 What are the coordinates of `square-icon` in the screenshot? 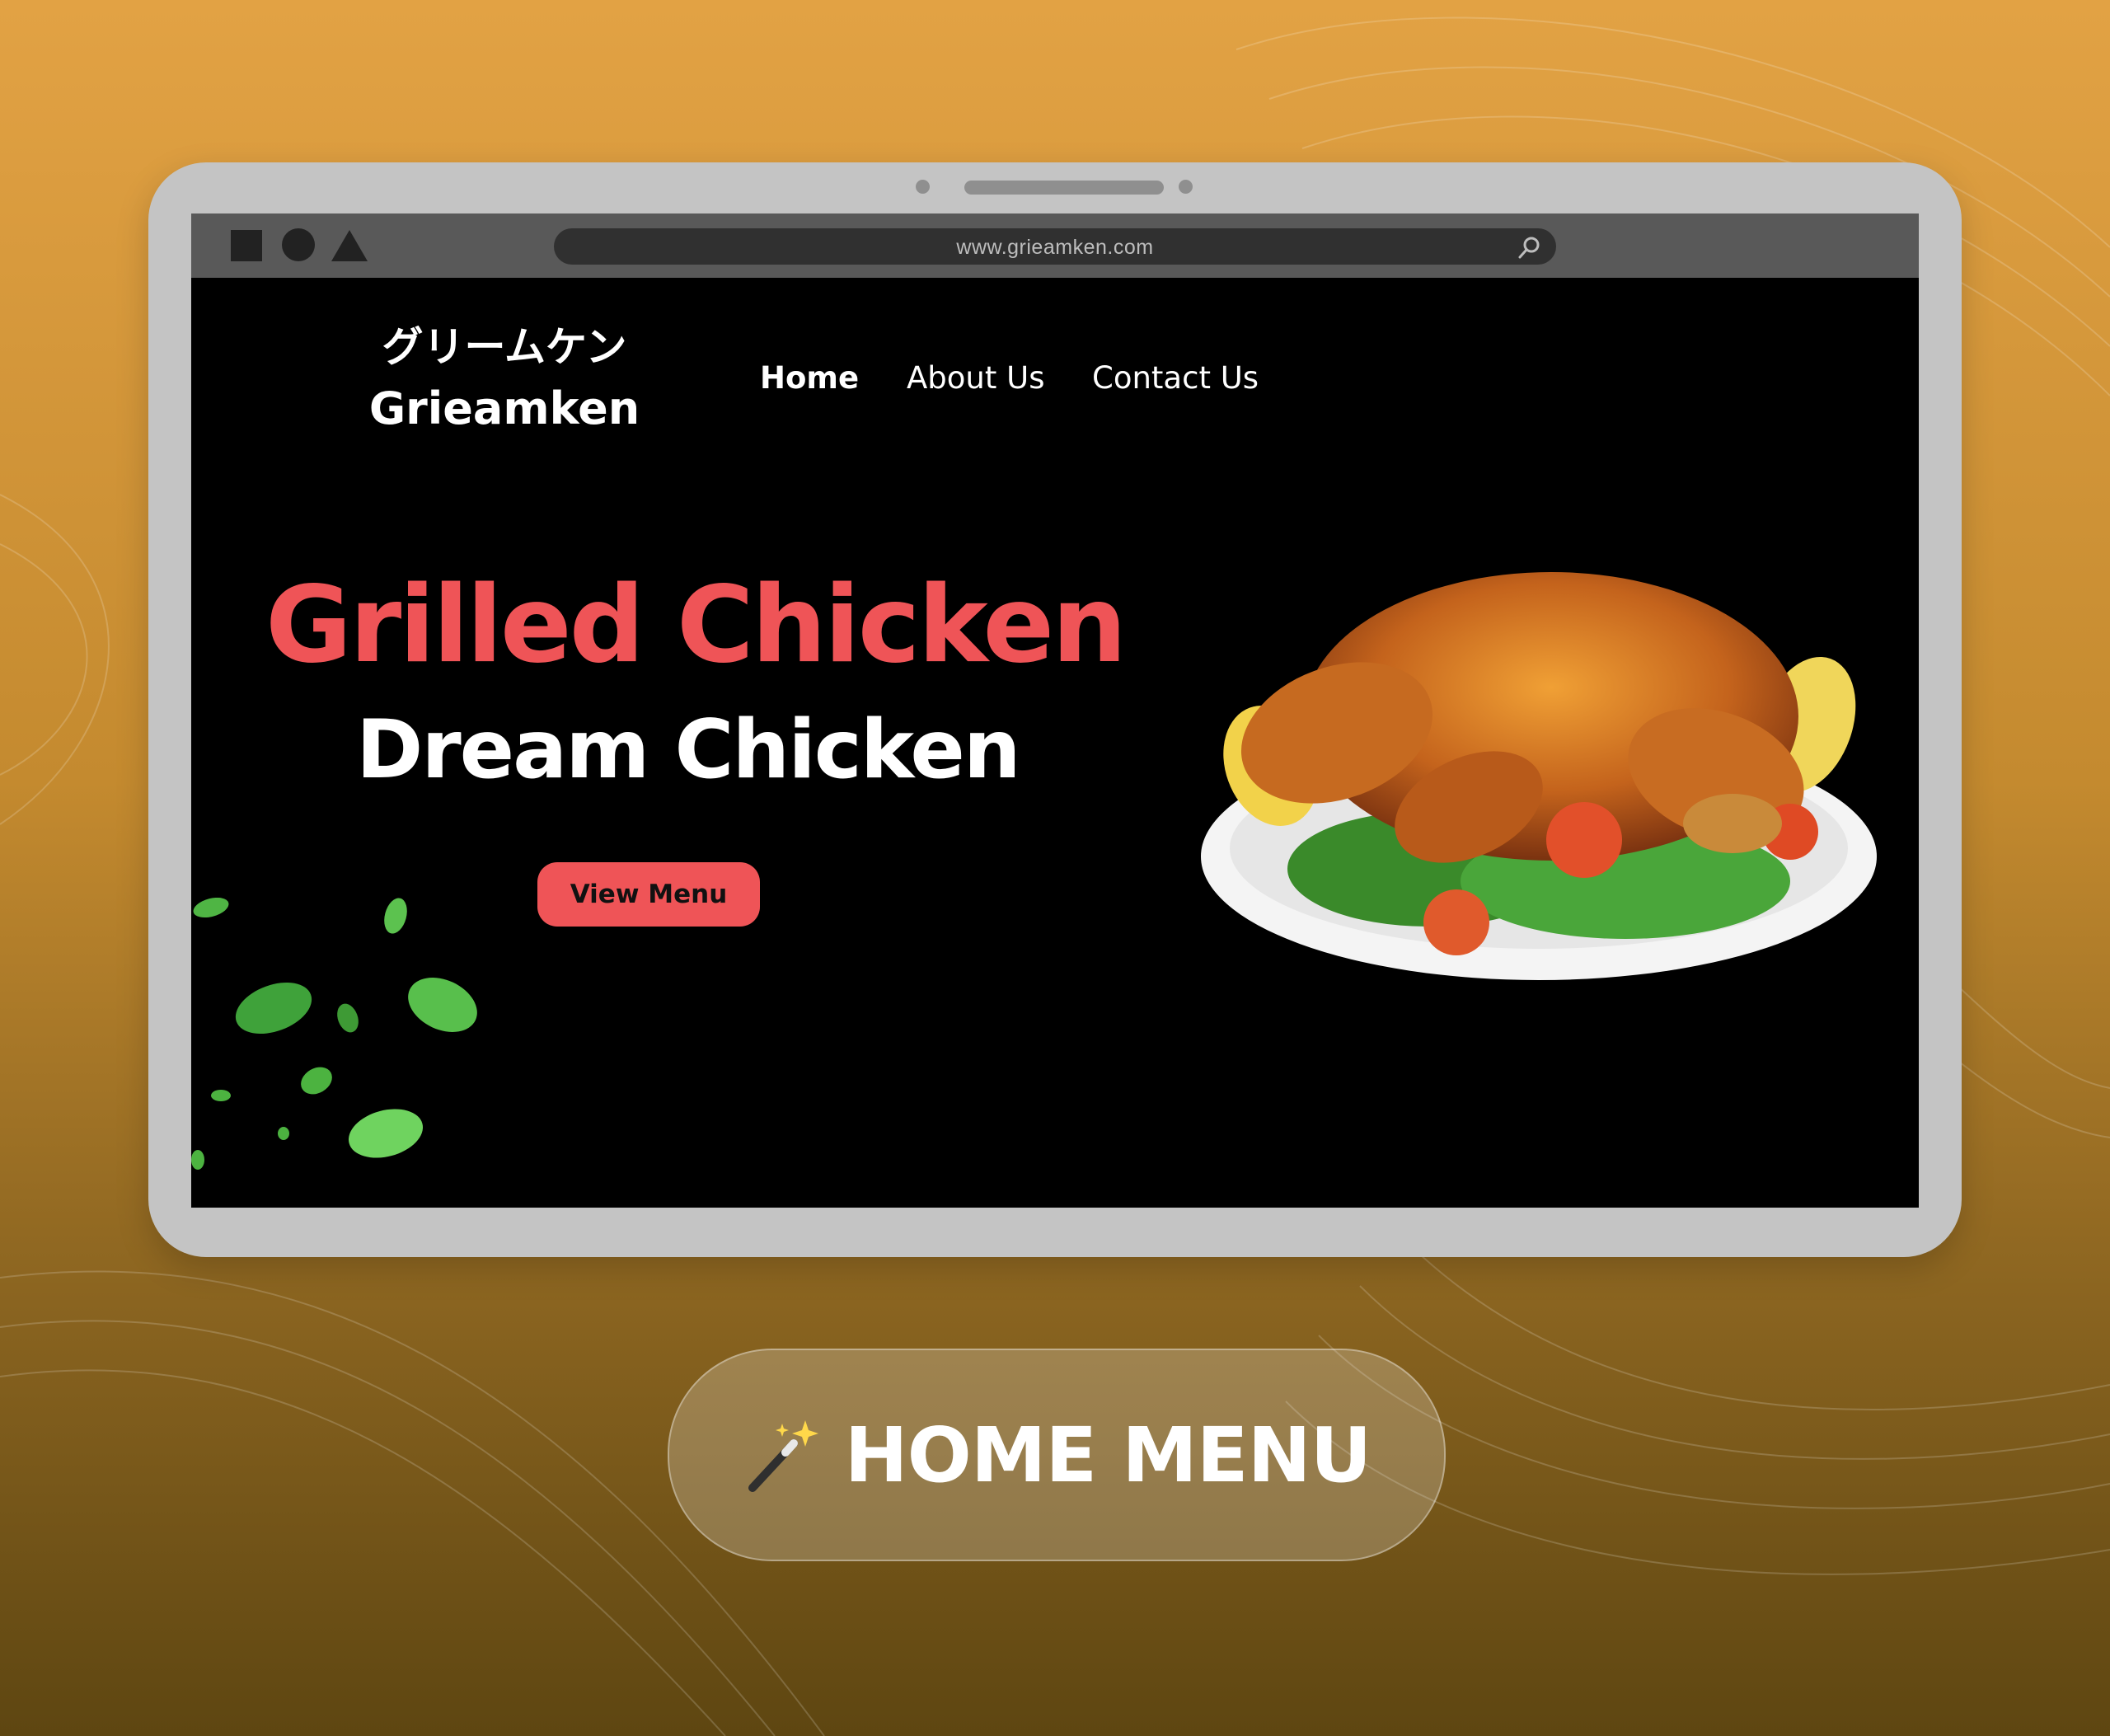 It's located at (247, 245).